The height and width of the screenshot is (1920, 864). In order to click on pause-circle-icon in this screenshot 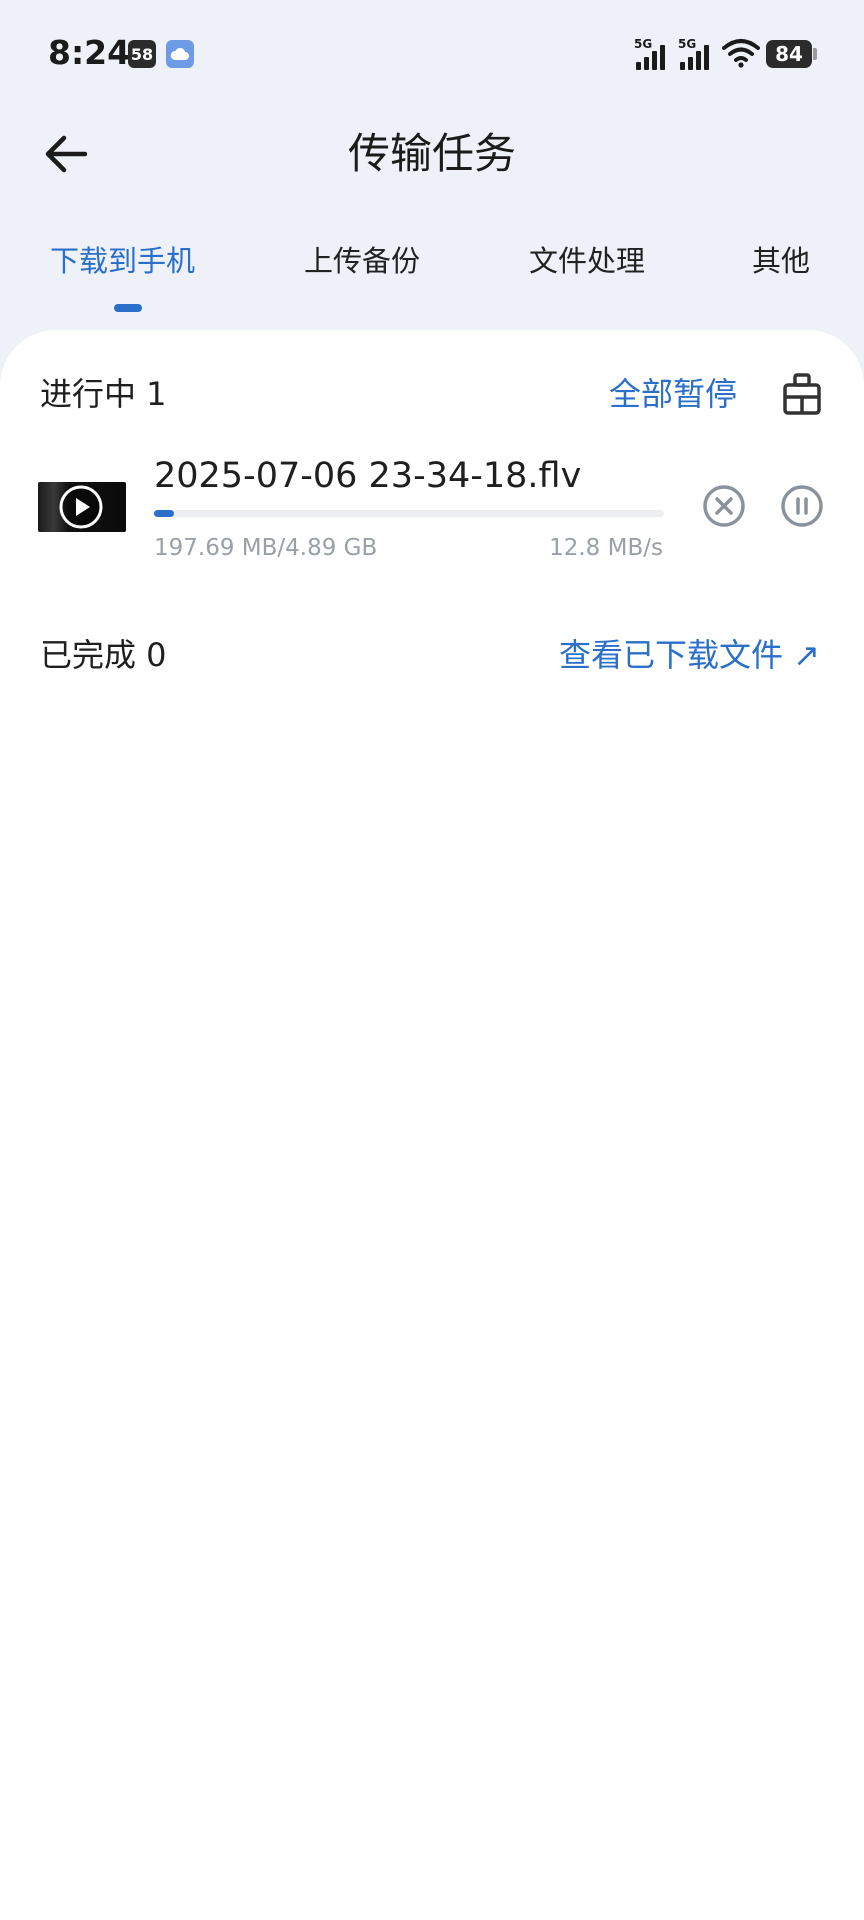, I will do `click(802, 506)`.